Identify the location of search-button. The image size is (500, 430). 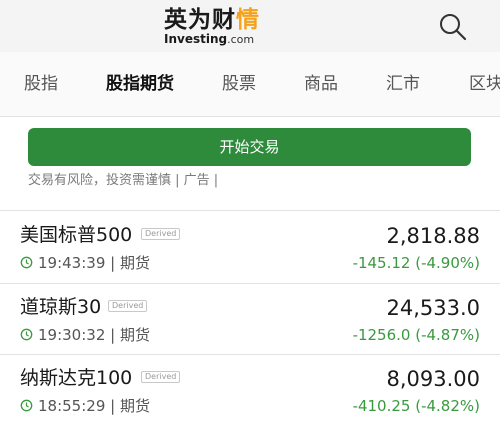
(453, 27).